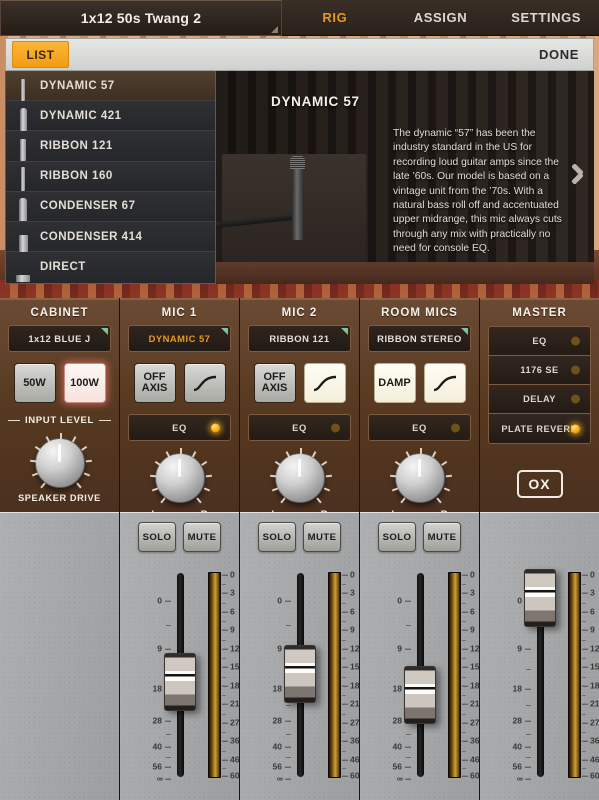  What do you see at coordinates (110, 267) in the screenshot?
I see `list-item: DIRECT` at bounding box center [110, 267].